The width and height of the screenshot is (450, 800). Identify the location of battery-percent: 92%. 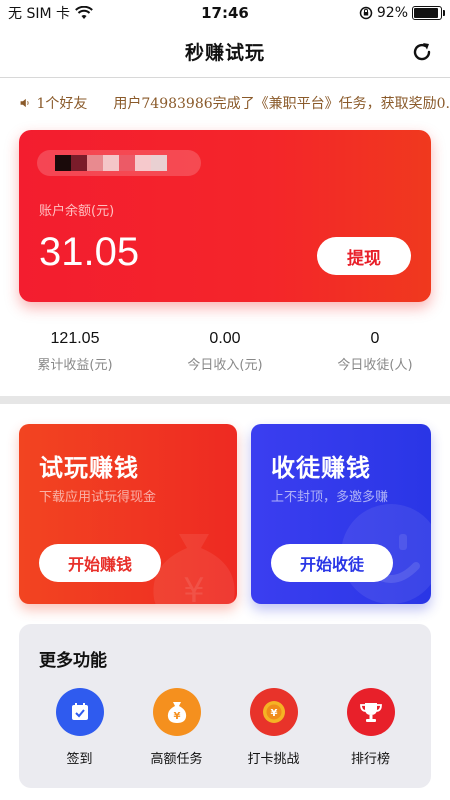
(392, 13).